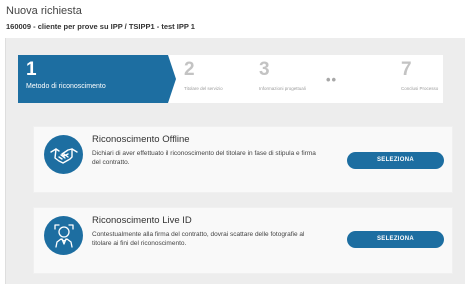  What do you see at coordinates (142, 220) in the screenshot?
I see `card-title: Riconoscimento Live ID` at bounding box center [142, 220].